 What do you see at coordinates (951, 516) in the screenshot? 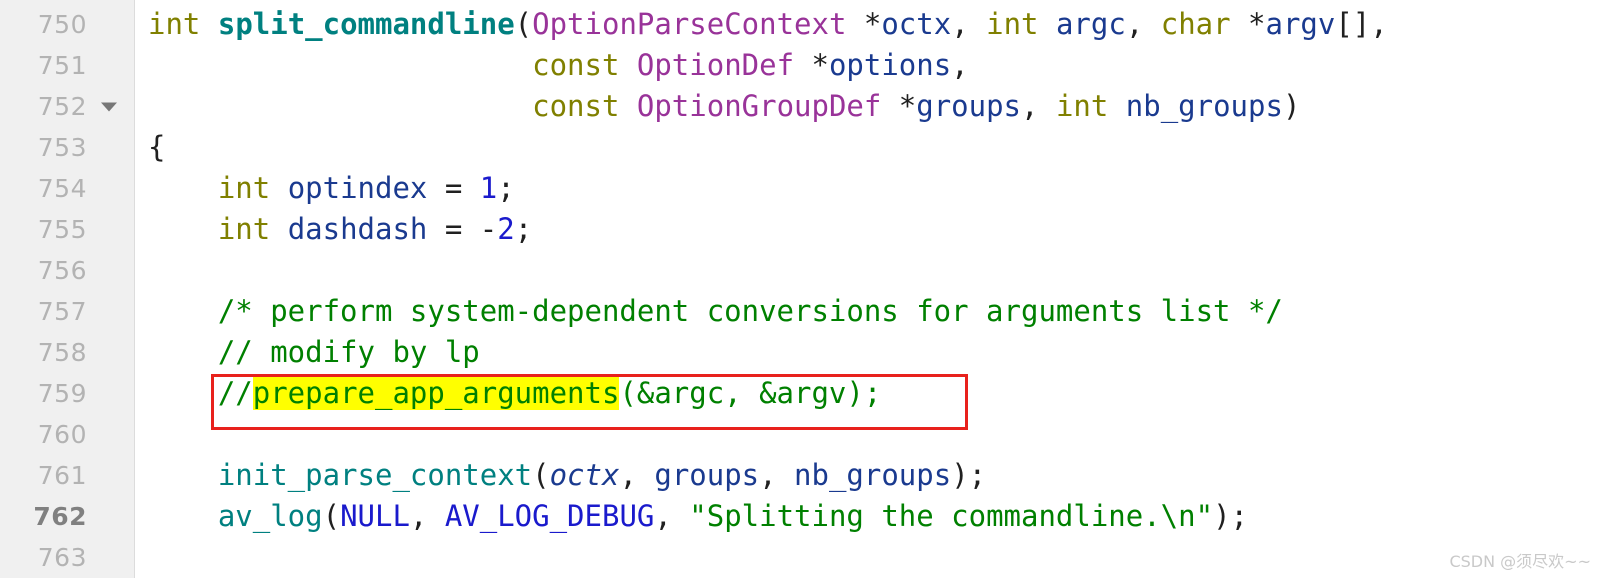
I see `code-token: "Splitting the commandline.\n"` at bounding box center [951, 516].